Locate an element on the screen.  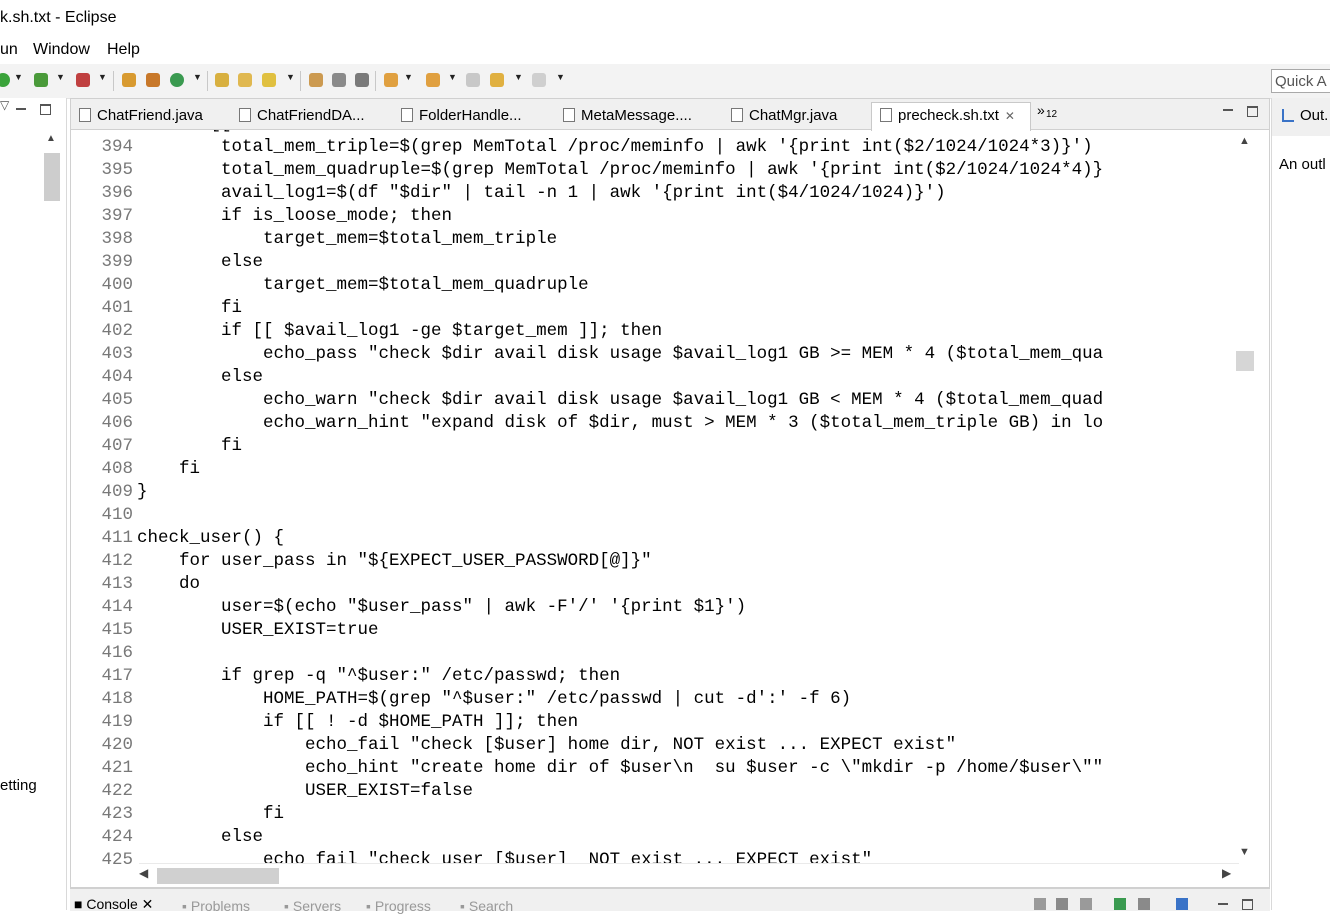
outline-tab-bar: Out. is located at coordinates (1301, 117).